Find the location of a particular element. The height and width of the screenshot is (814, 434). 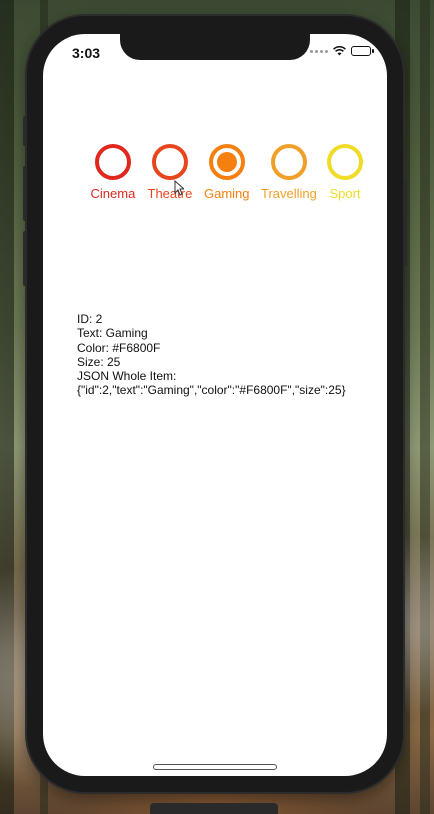

simulator-bottom-bar is located at coordinates (214, 808).